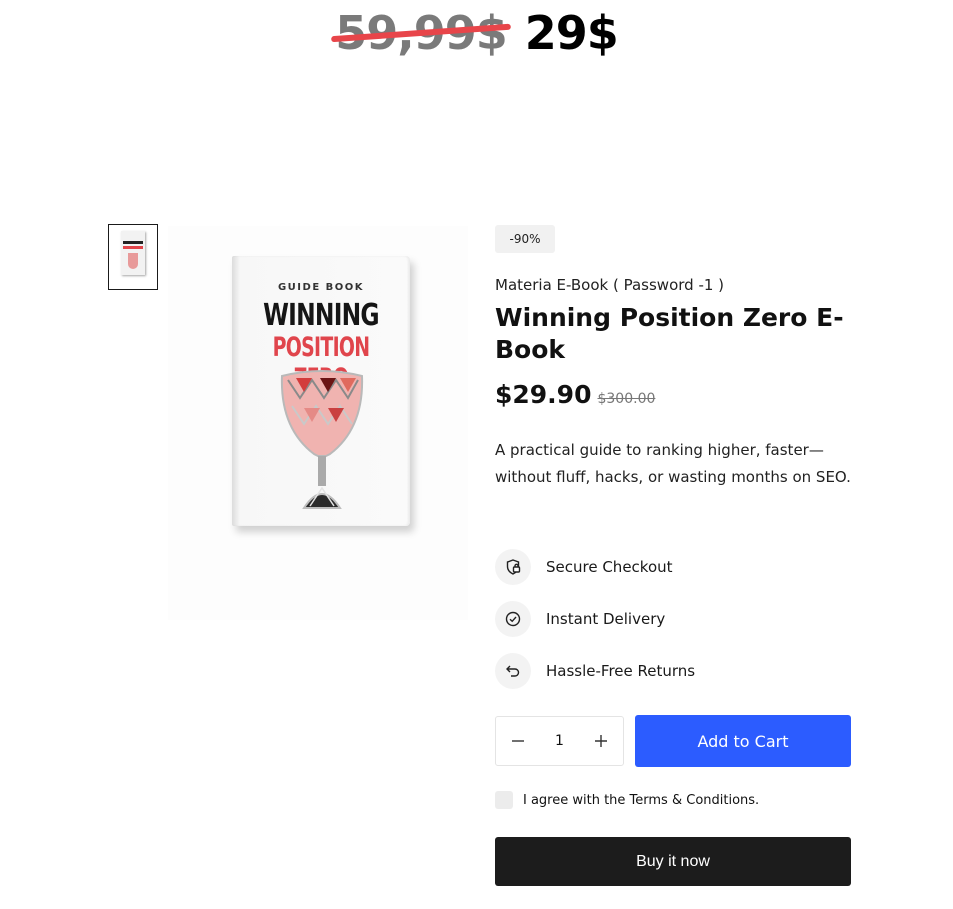 The width and height of the screenshot is (953, 909). I want to click on quantity-increase-button, so click(601, 741).